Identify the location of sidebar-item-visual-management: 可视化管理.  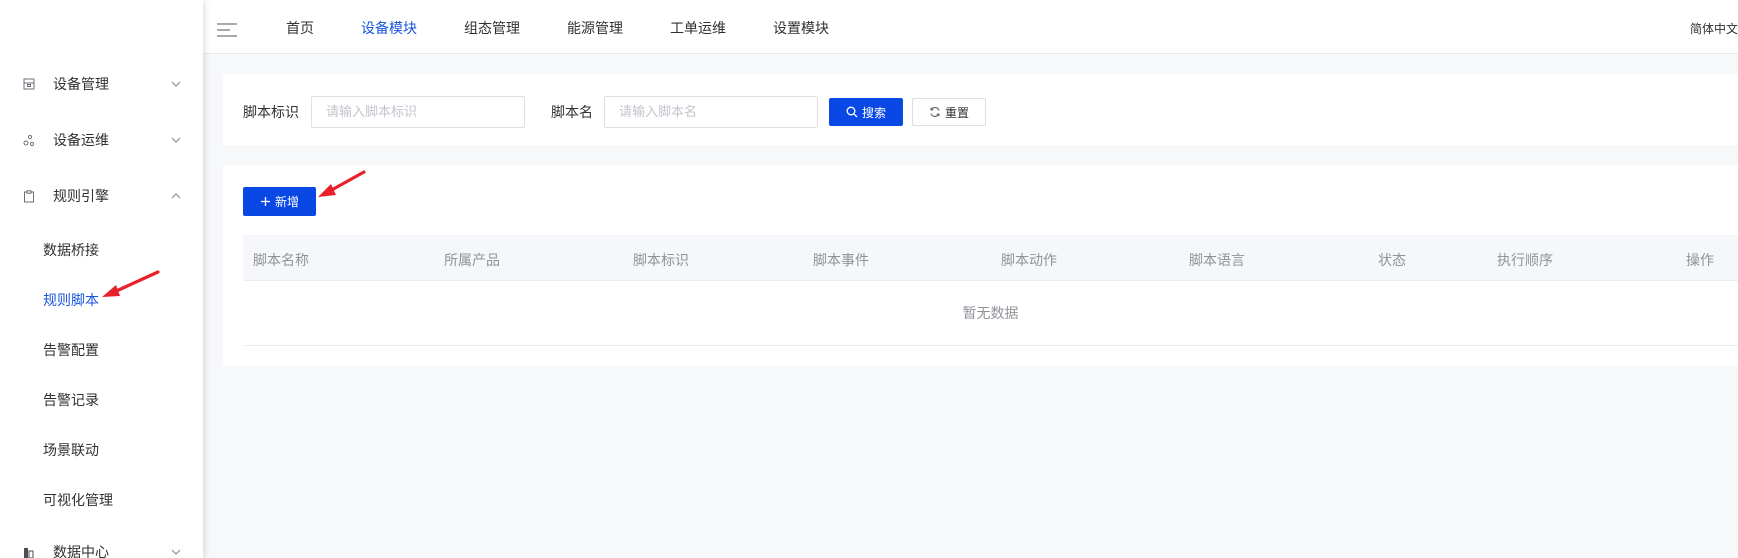
(101, 500).